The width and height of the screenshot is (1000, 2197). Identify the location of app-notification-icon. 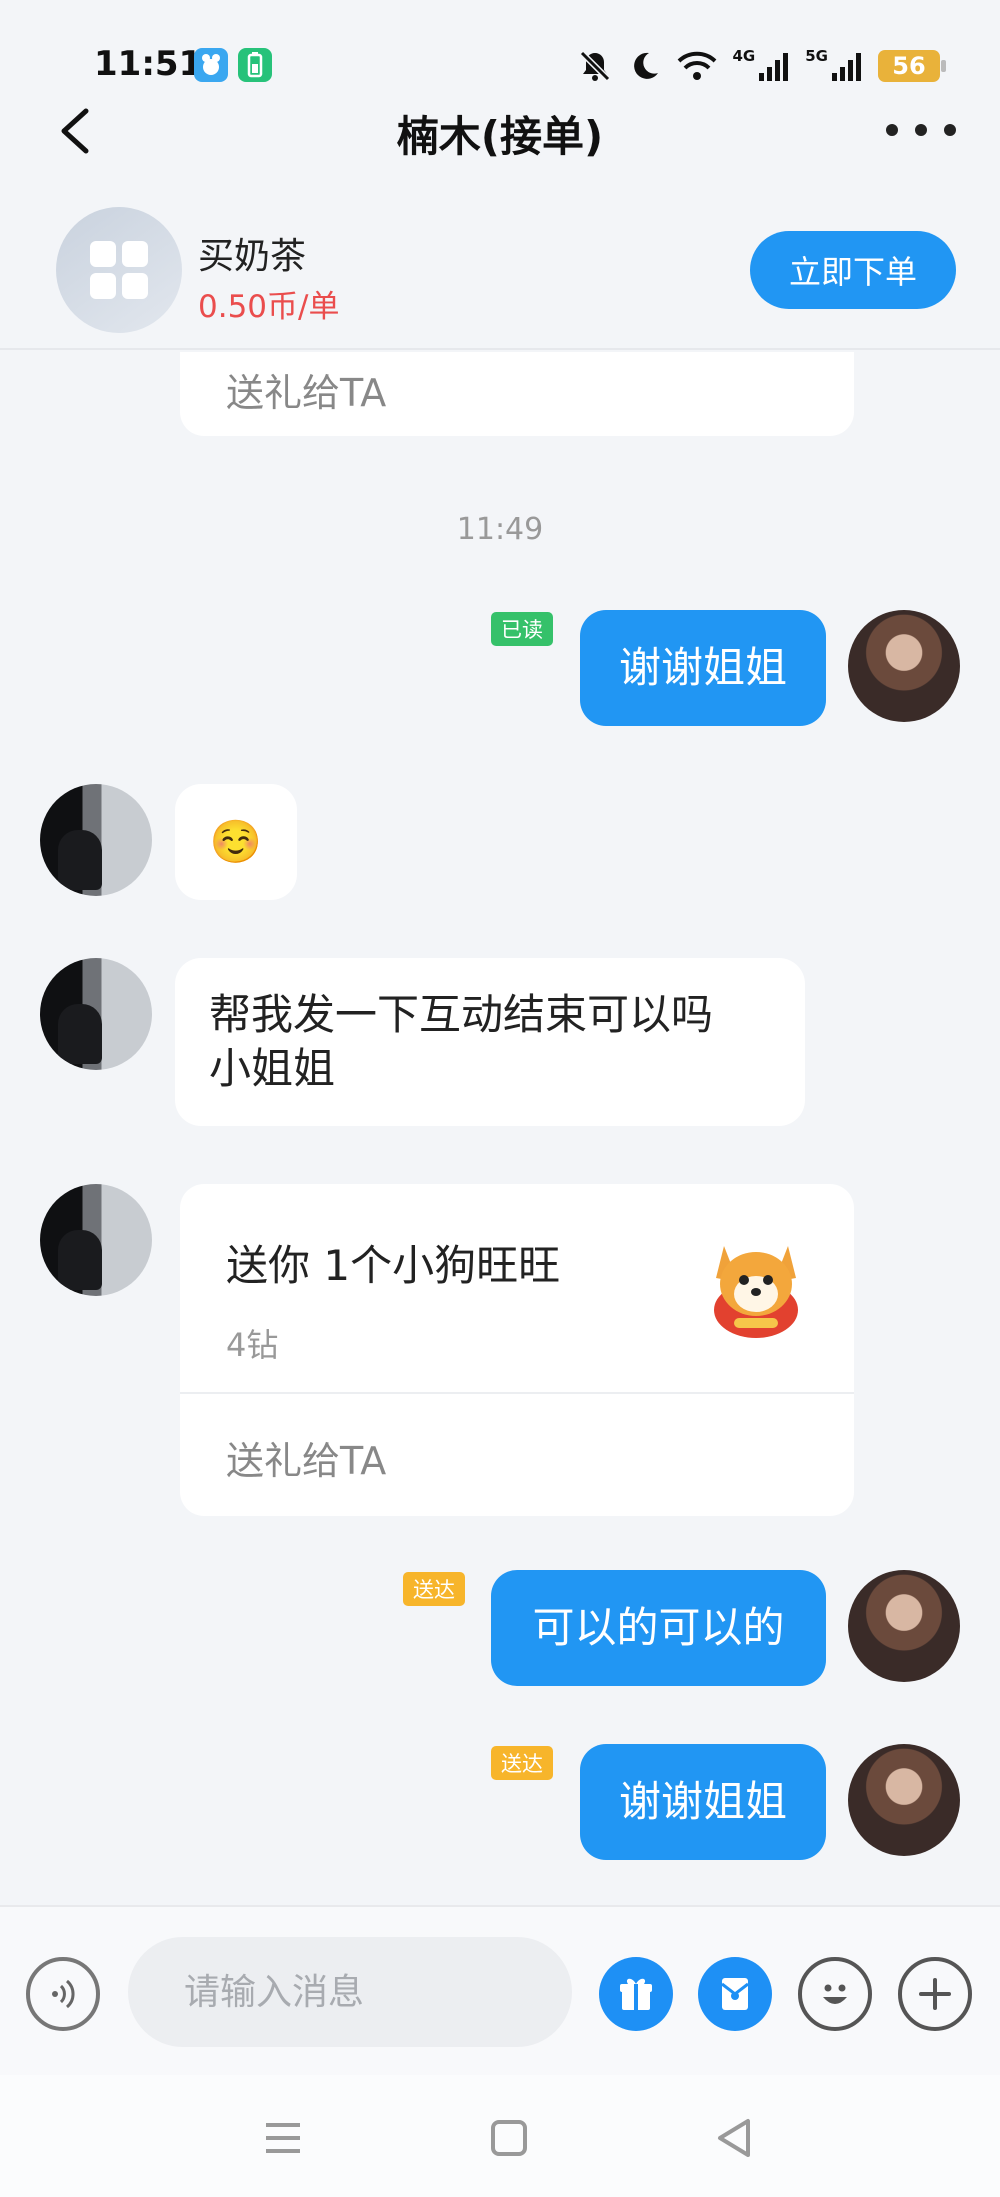
(211, 65).